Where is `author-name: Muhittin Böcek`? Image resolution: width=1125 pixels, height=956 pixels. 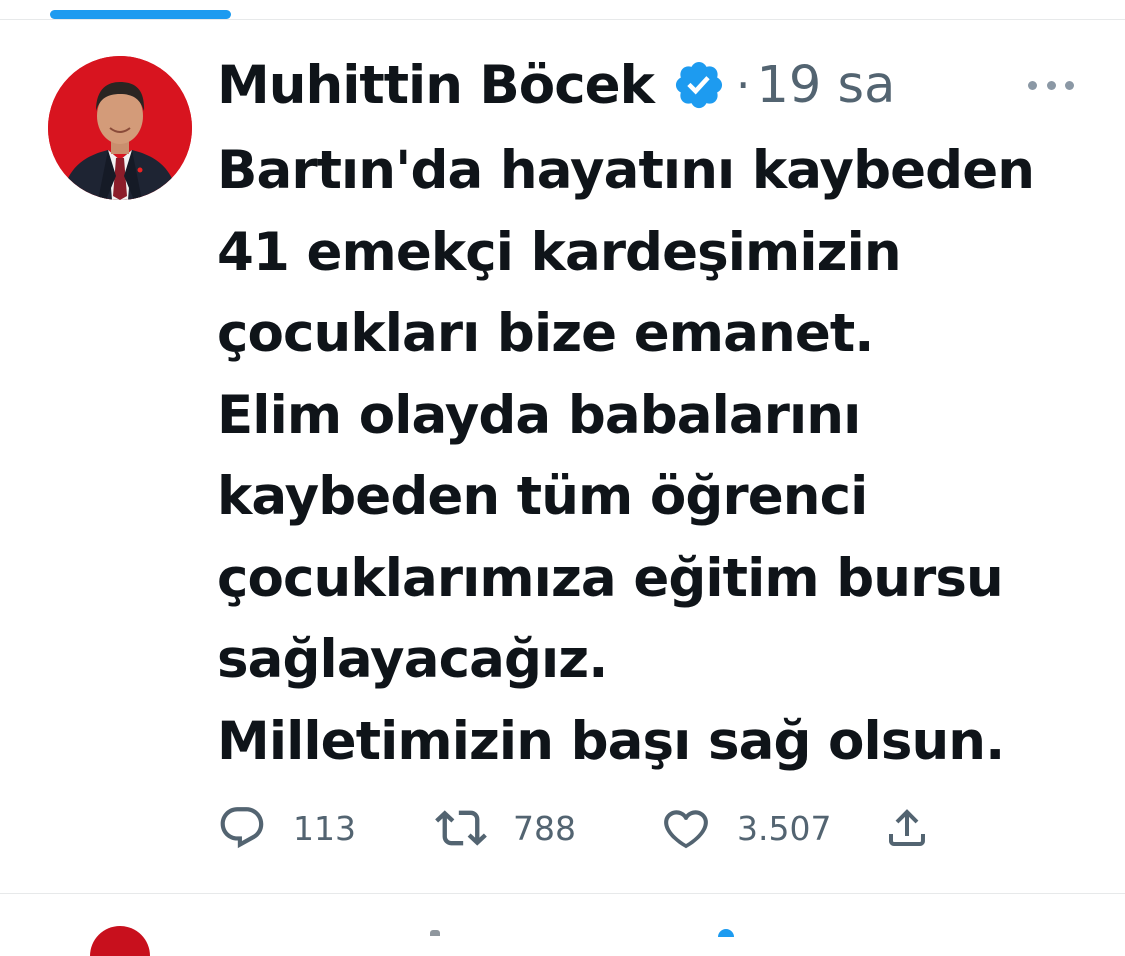
author-name: Muhittin Böcek is located at coordinates (436, 85).